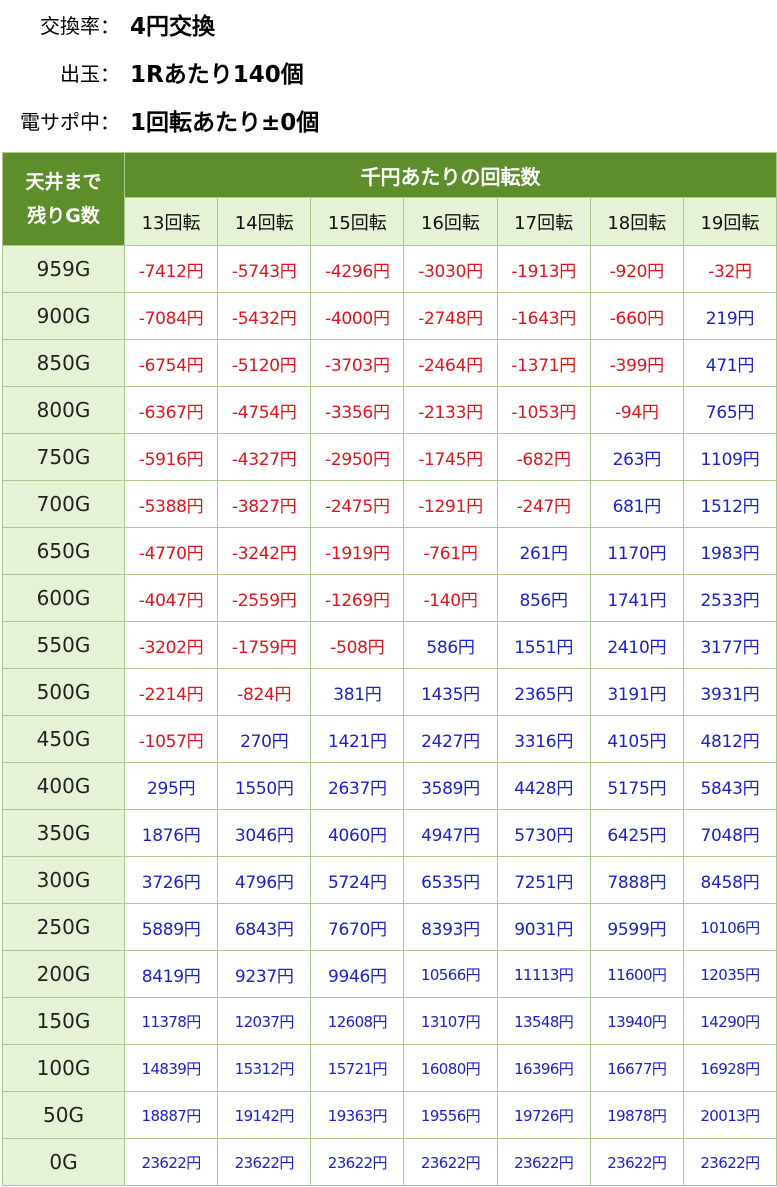 This screenshot has height=1187, width=777. Describe the element at coordinates (450, 692) in the screenshot. I see `value-cell: 1435円` at that location.